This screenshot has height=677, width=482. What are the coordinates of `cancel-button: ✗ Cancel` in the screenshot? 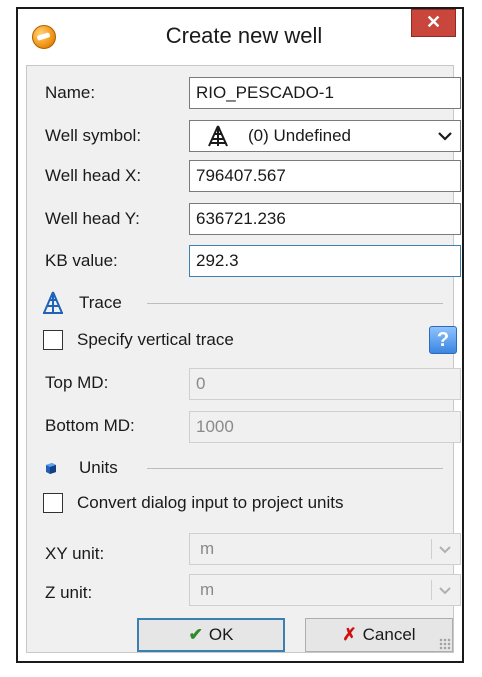 It's located at (379, 635).